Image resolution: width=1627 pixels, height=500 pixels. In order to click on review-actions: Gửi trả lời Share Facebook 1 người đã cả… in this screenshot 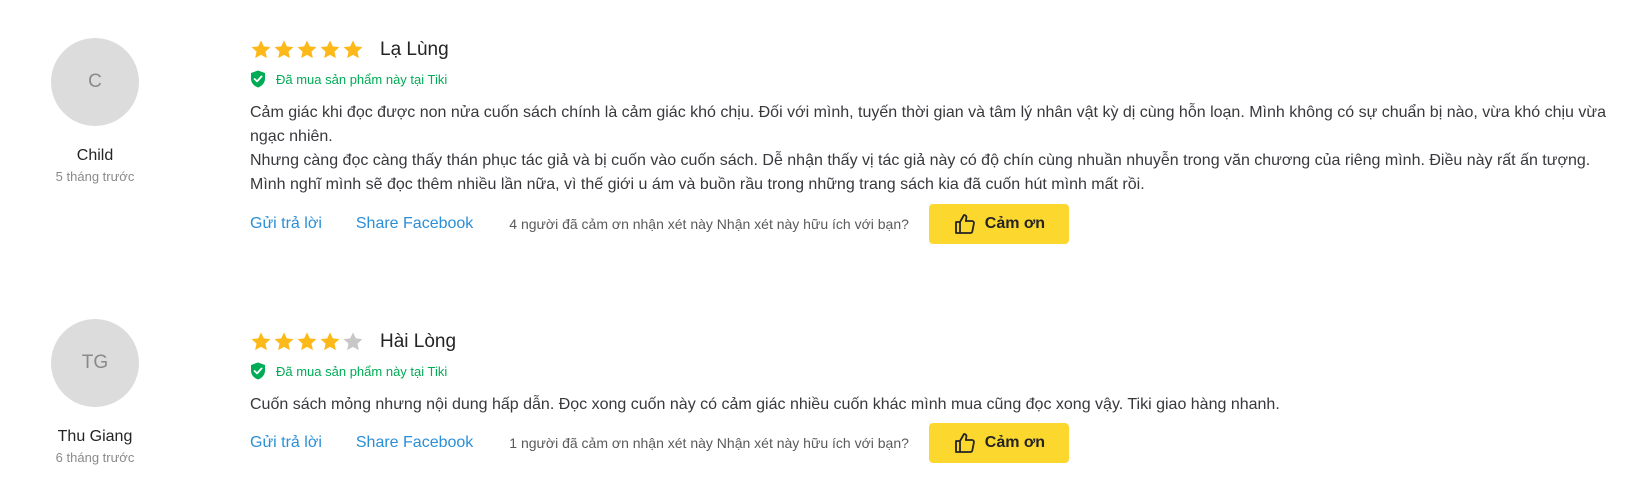, I will do `click(930, 443)`.